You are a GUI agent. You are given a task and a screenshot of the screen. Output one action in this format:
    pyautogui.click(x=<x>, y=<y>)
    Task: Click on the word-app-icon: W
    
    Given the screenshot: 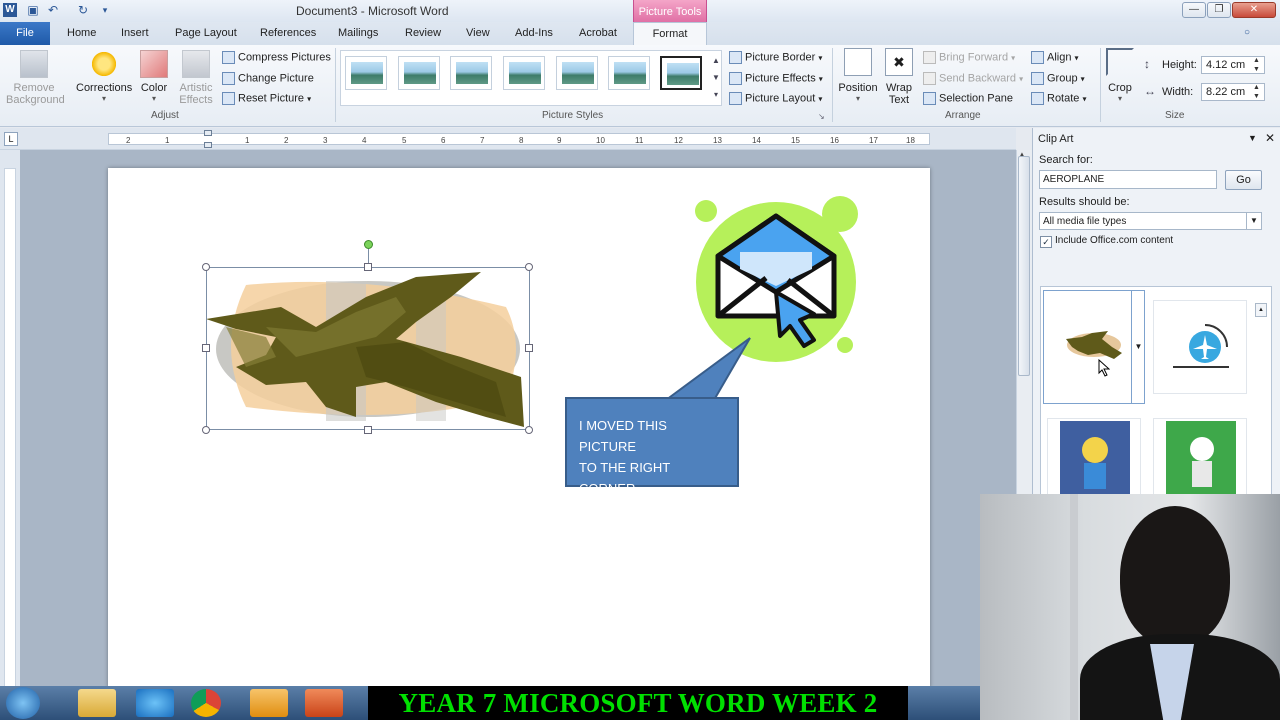 What is the action you would take?
    pyautogui.click(x=10, y=10)
    